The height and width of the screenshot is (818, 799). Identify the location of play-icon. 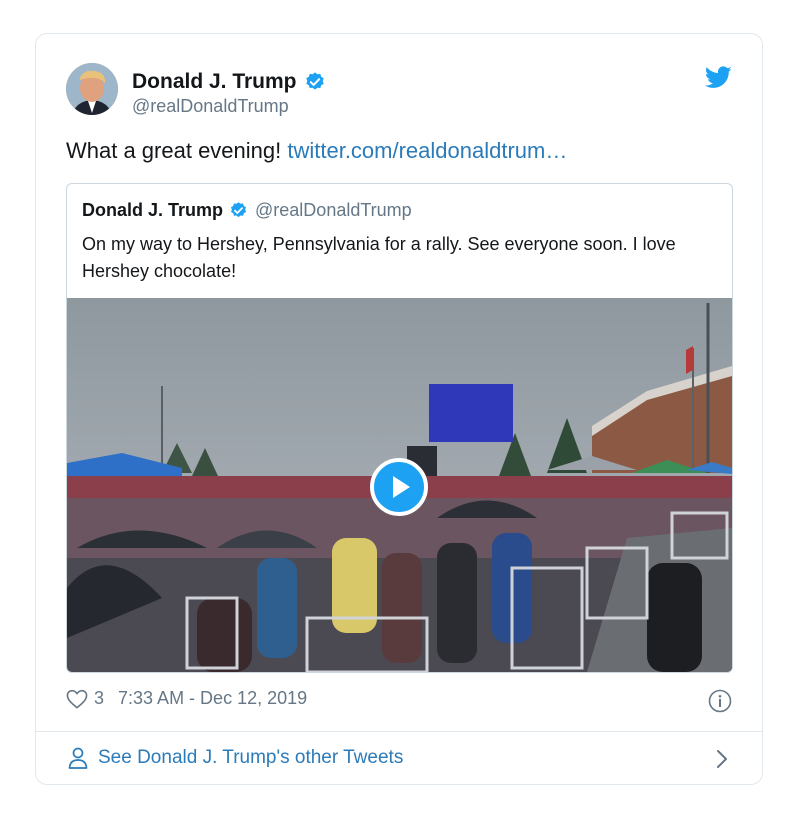
(401, 487).